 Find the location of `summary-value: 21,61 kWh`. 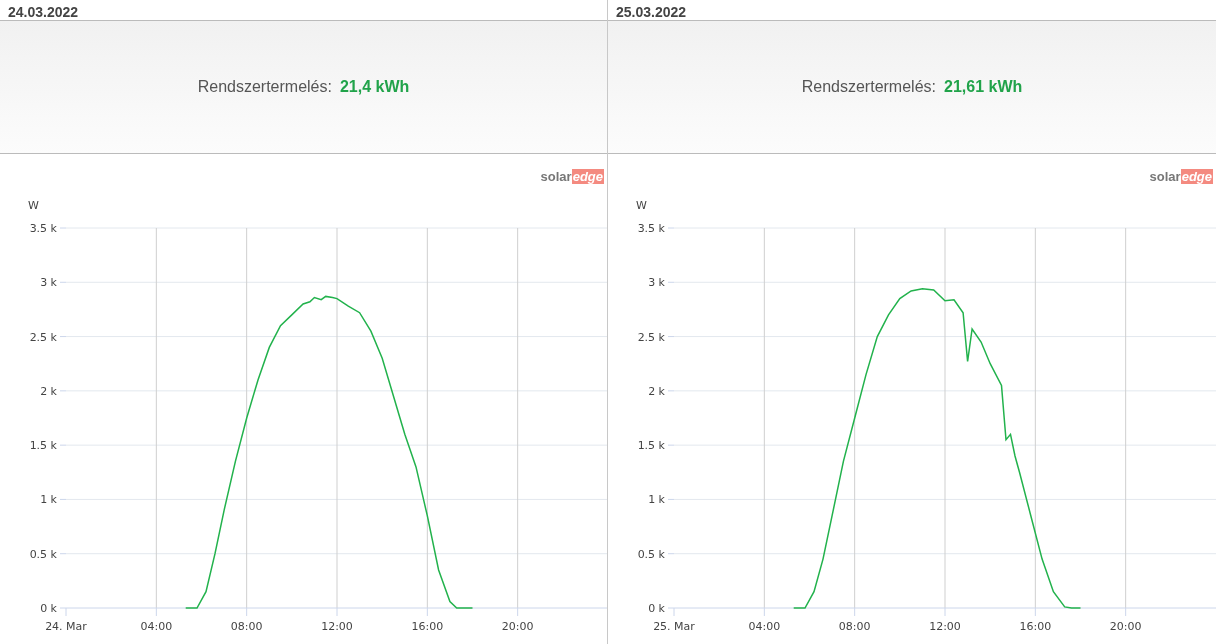

summary-value: 21,61 kWh is located at coordinates (983, 87).